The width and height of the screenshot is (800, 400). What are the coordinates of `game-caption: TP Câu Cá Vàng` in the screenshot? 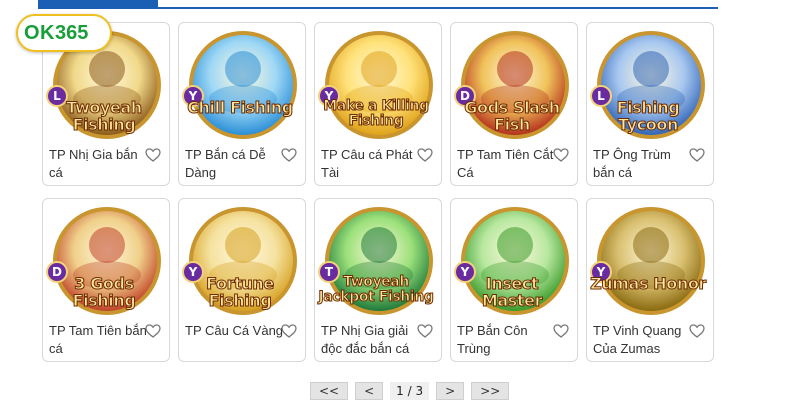 It's located at (235, 331).